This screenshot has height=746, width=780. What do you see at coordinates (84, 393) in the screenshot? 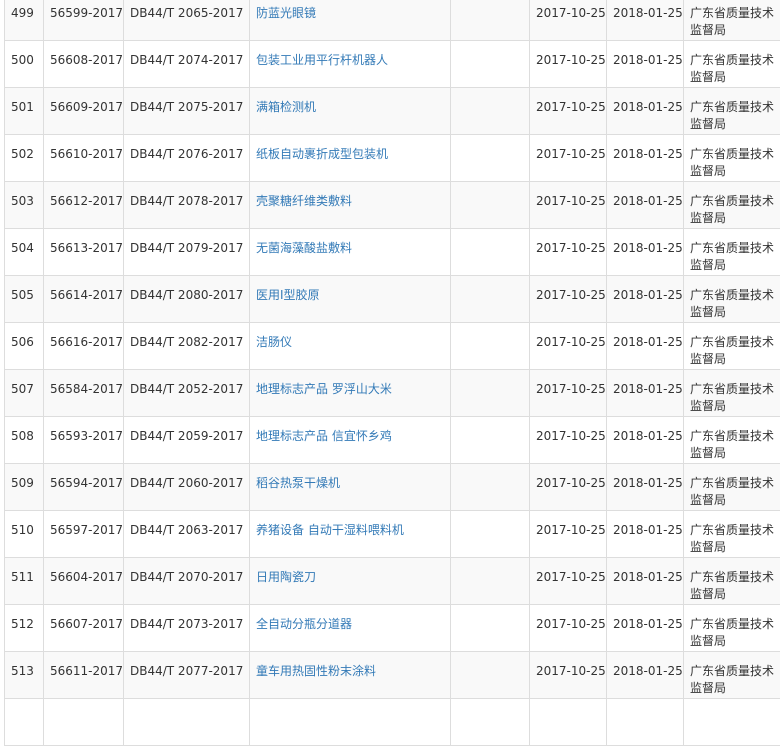
I see `record-number: 56584-2017` at bounding box center [84, 393].